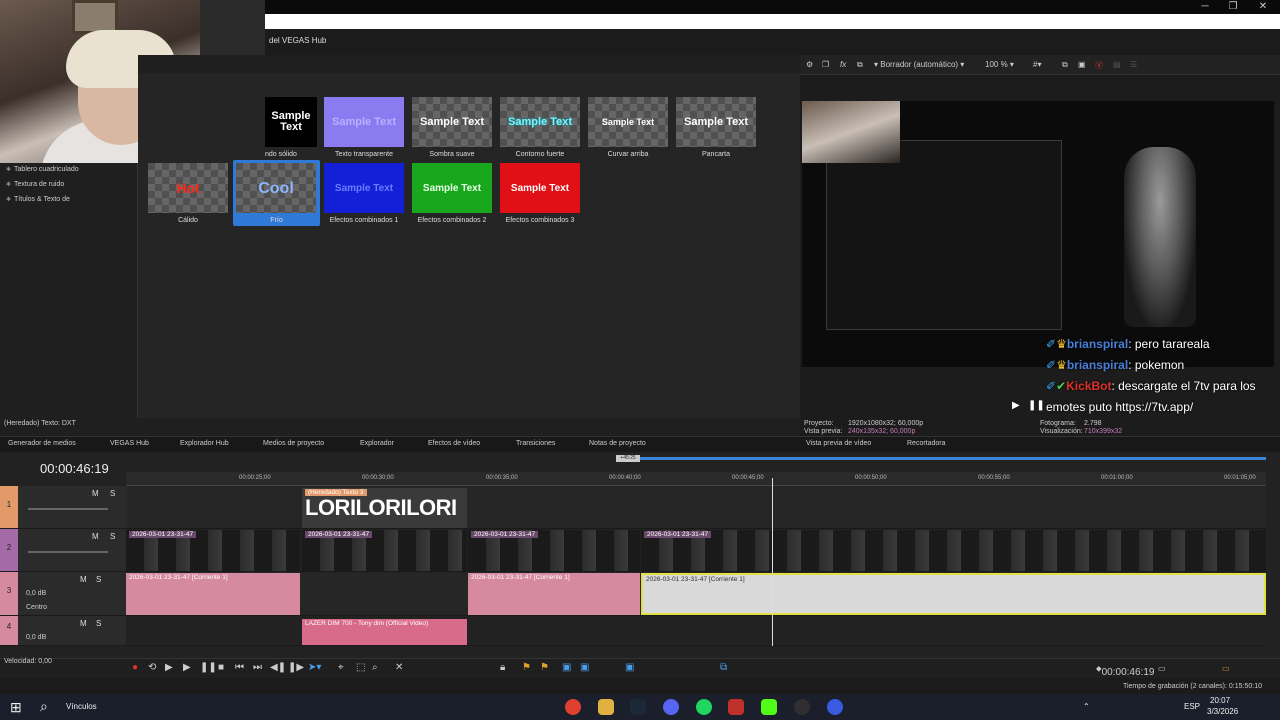 Image resolution: width=1280 pixels, height=720 pixels. Describe the element at coordinates (278, 667) in the screenshot. I see `prev-frame-icon: ◀❚` at that location.